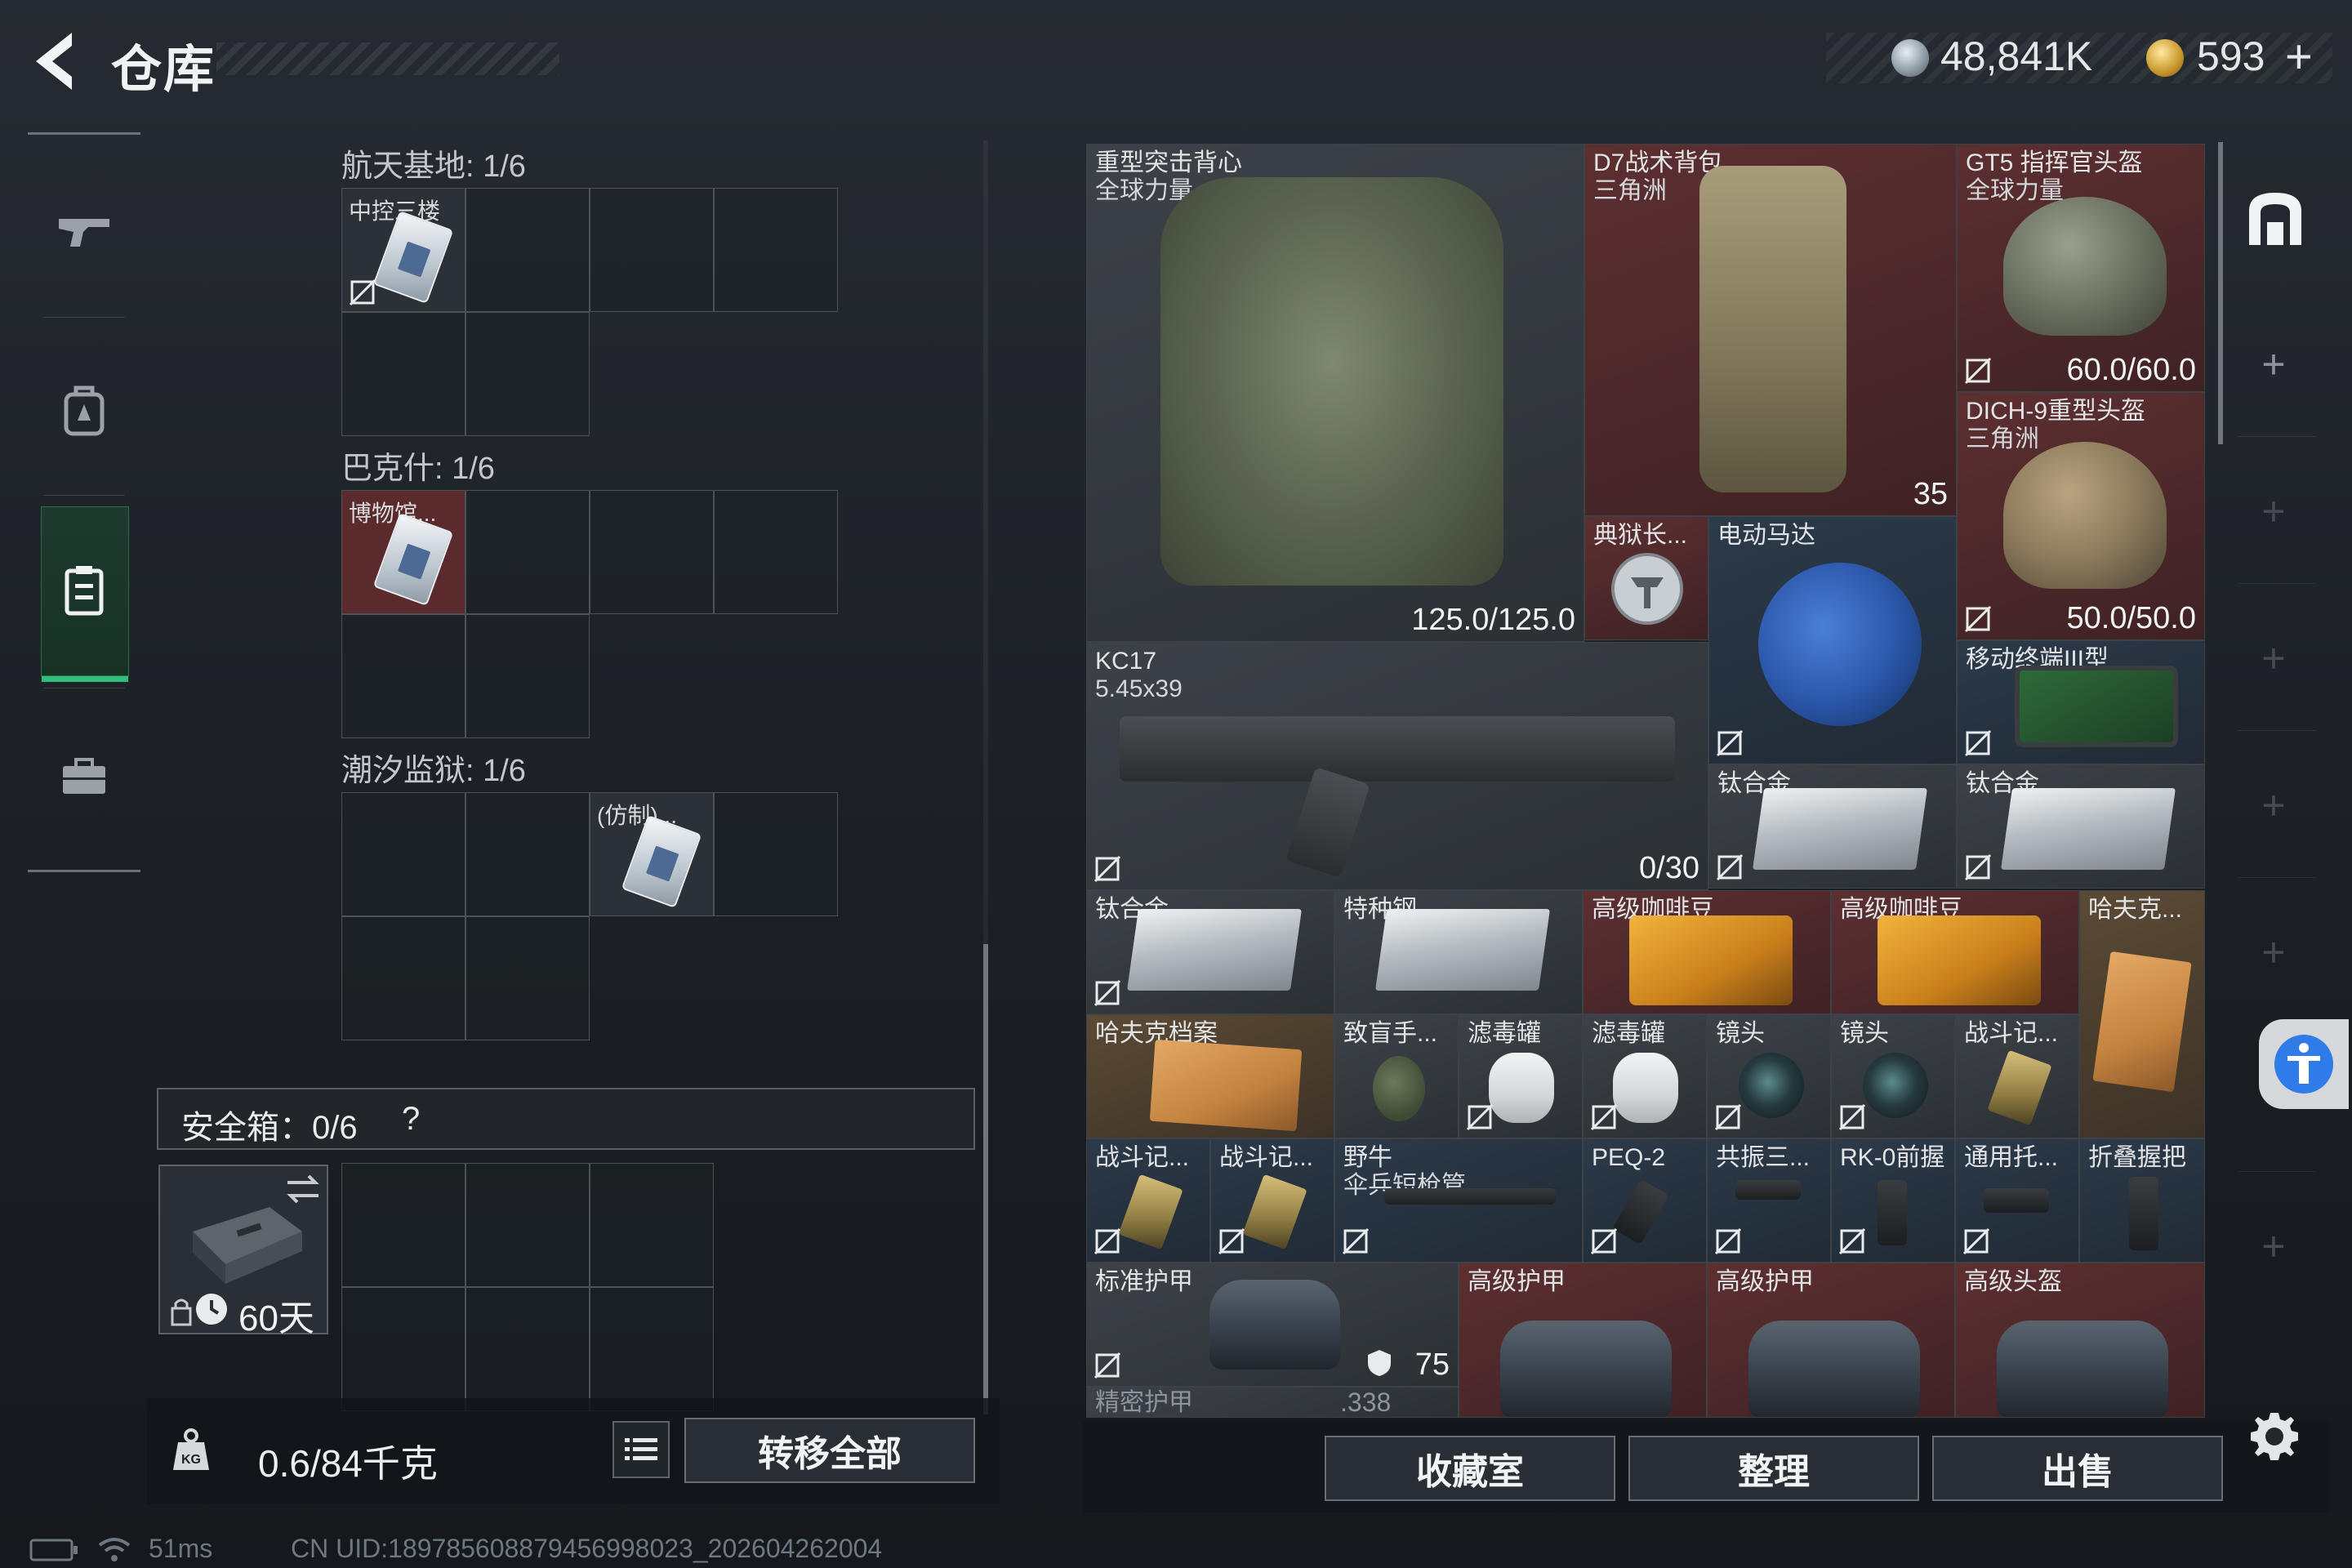 The height and width of the screenshot is (1568, 2352). What do you see at coordinates (2275, 219) in the screenshot?
I see `exit-button` at bounding box center [2275, 219].